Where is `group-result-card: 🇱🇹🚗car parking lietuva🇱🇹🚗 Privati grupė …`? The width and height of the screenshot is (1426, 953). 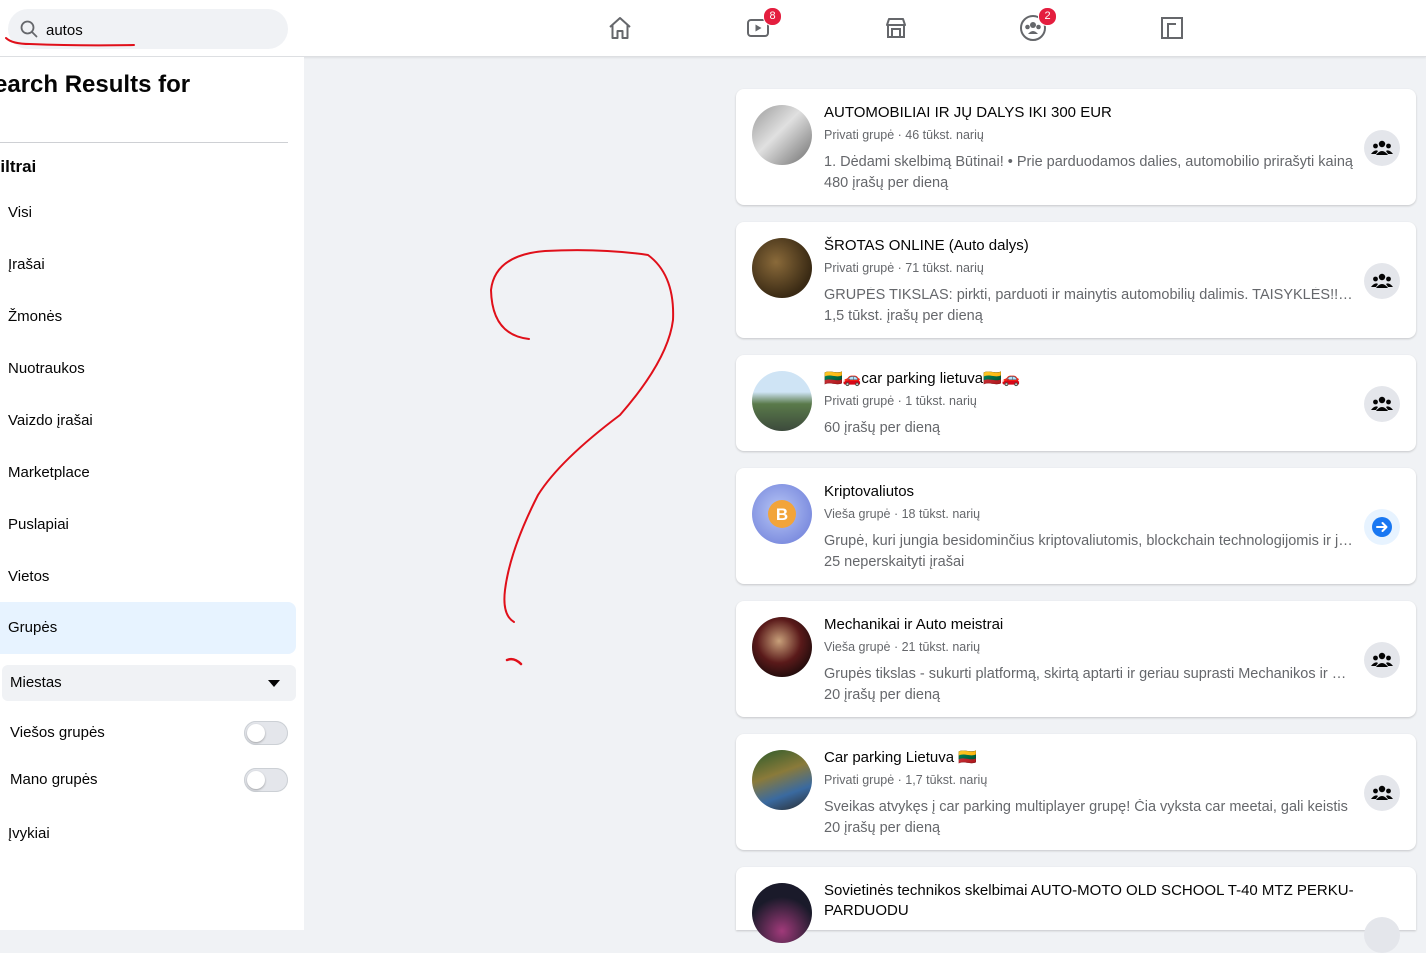
group-result-card: 🇱🇹🚗car parking lietuva🇱🇹🚗 Privati grupė … is located at coordinates (1076, 403).